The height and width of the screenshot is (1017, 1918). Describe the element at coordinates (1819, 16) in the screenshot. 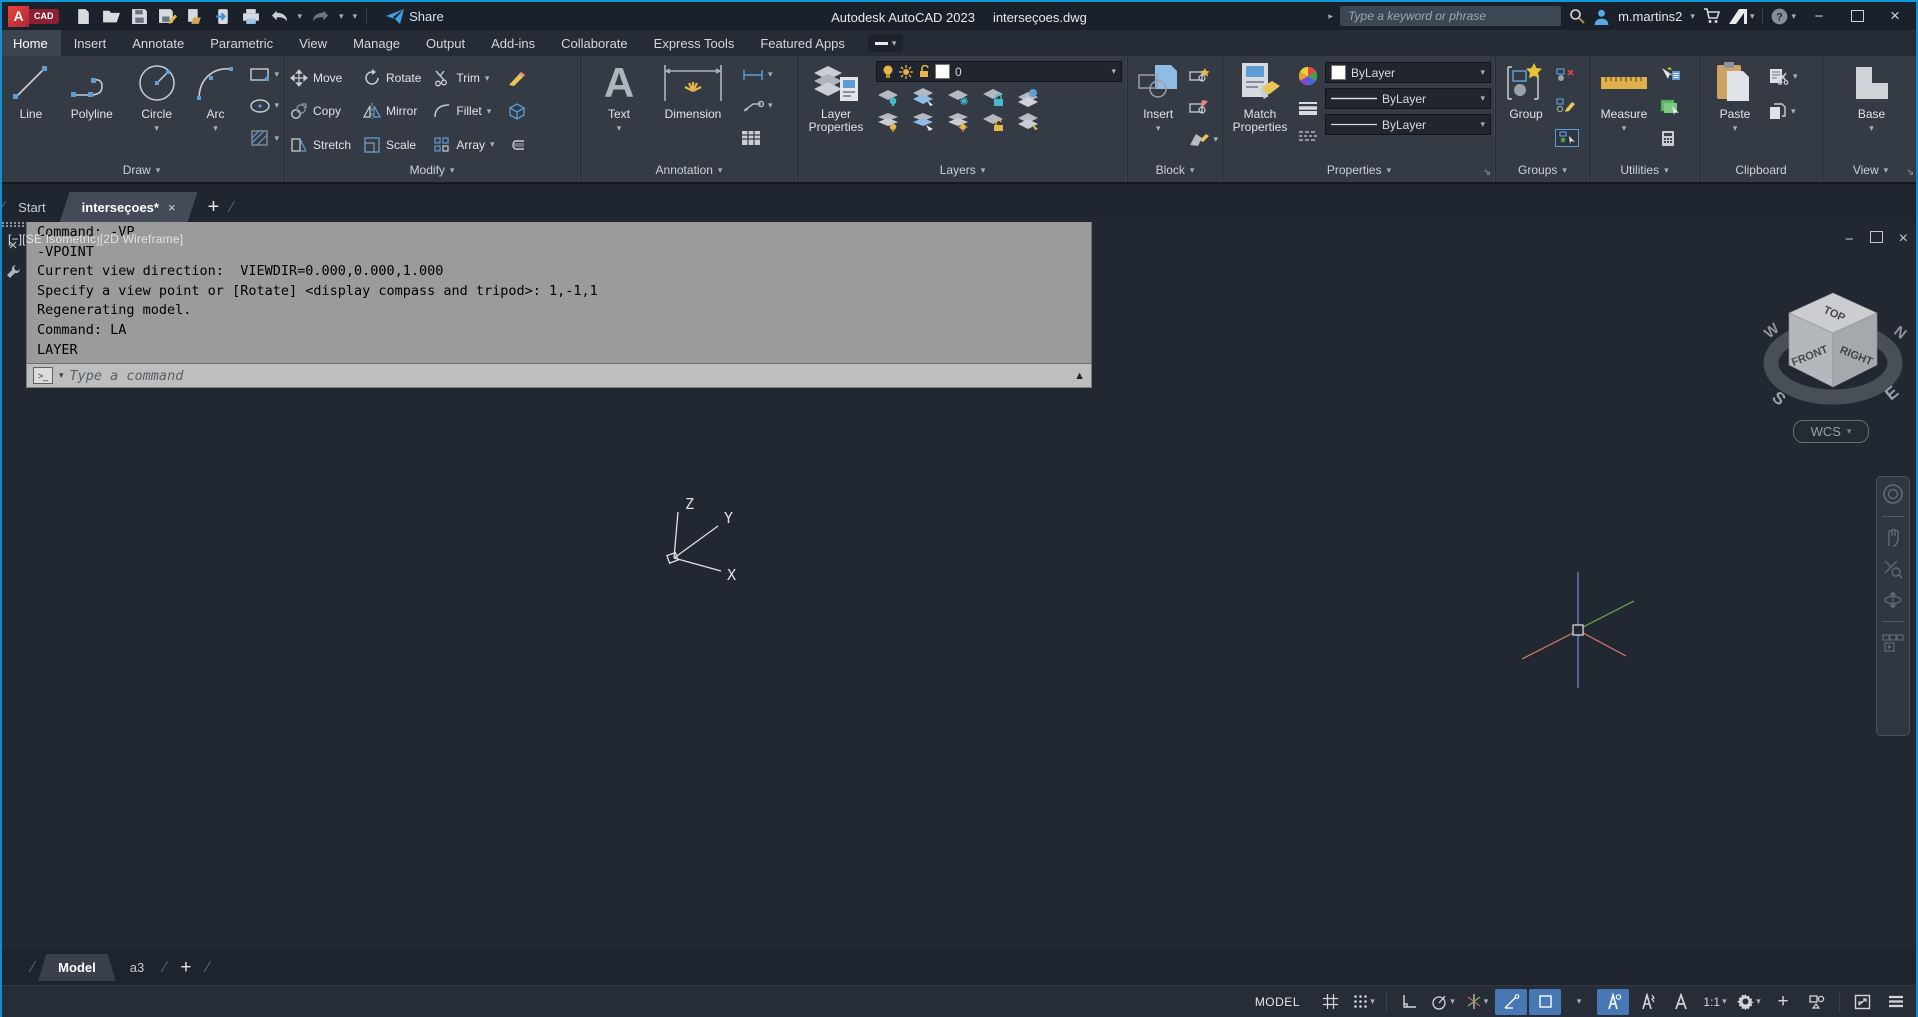

I see `minimize-button: −` at that location.